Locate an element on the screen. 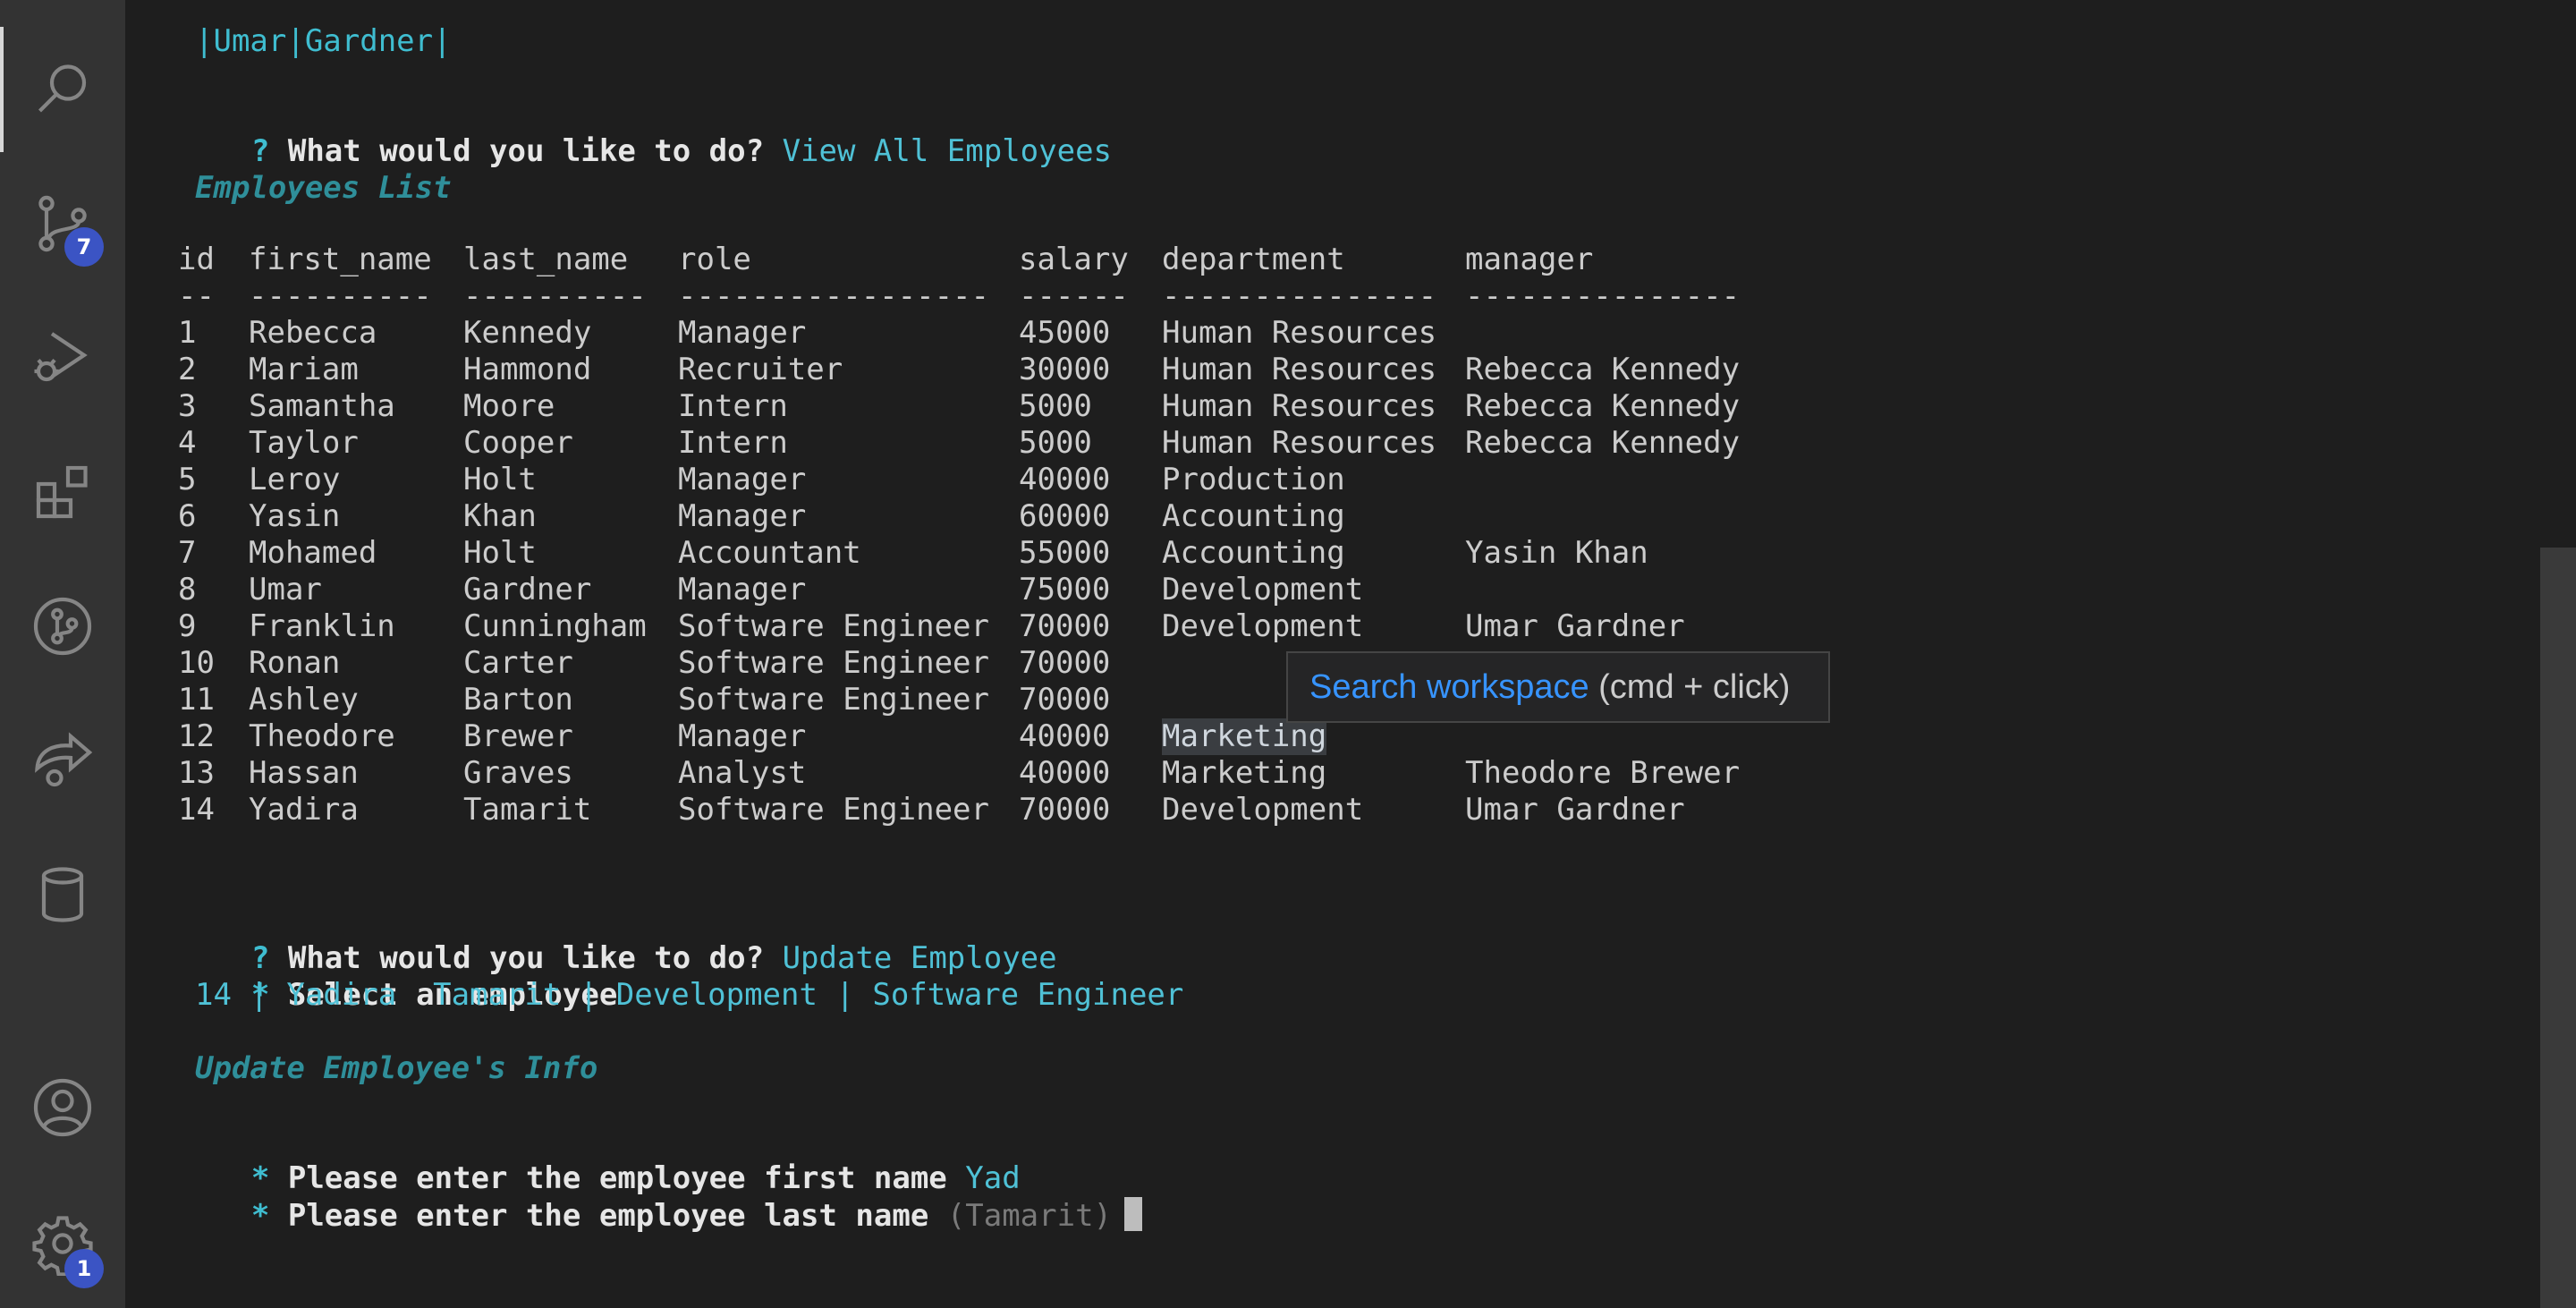 This screenshot has width=2576, height=1308. database-icon is located at coordinates (62, 894).